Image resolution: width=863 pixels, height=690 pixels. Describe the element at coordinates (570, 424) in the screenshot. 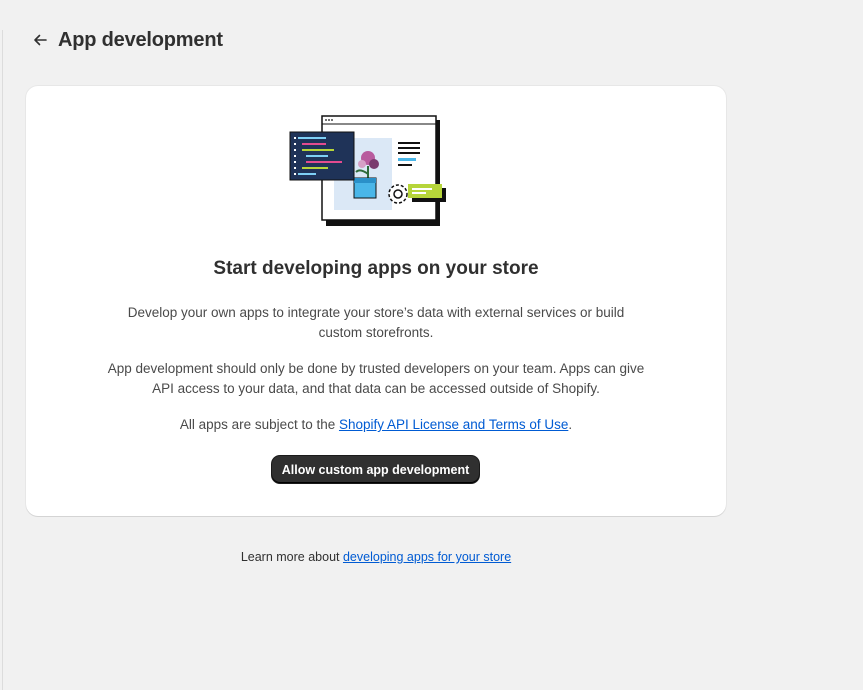

I see `terms-suffix: .` at that location.